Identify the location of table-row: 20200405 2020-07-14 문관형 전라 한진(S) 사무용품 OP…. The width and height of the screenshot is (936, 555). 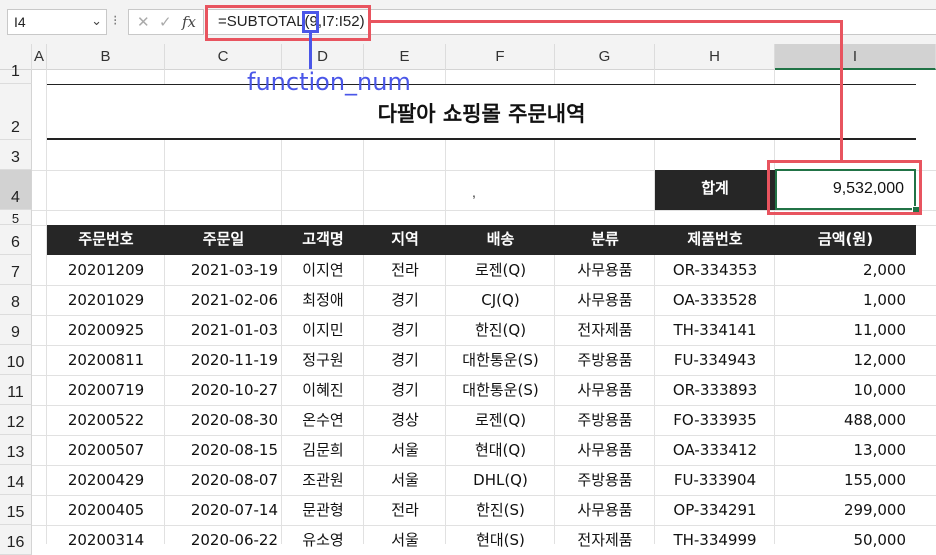
(481, 510).